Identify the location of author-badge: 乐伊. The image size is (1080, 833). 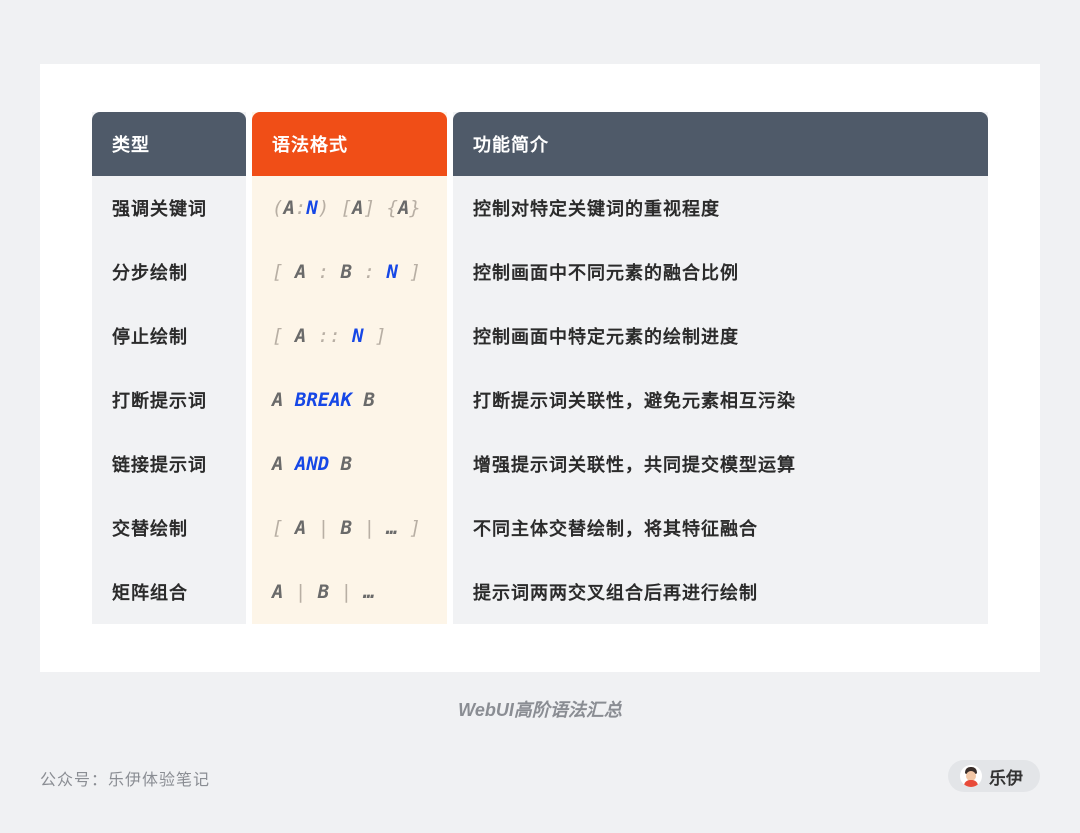
(994, 776).